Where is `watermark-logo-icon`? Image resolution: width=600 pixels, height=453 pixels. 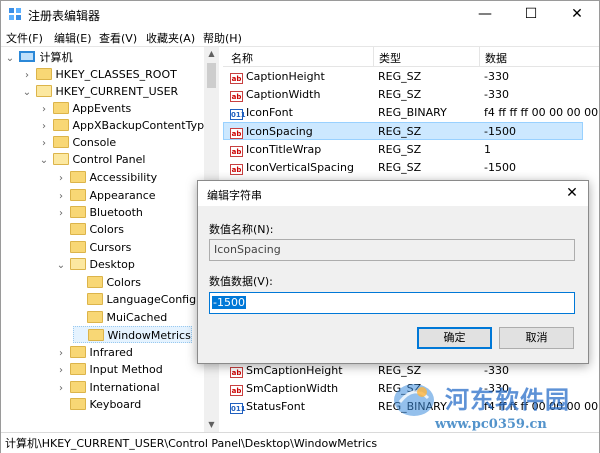 watermark-logo-icon is located at coordinates (414, 400).